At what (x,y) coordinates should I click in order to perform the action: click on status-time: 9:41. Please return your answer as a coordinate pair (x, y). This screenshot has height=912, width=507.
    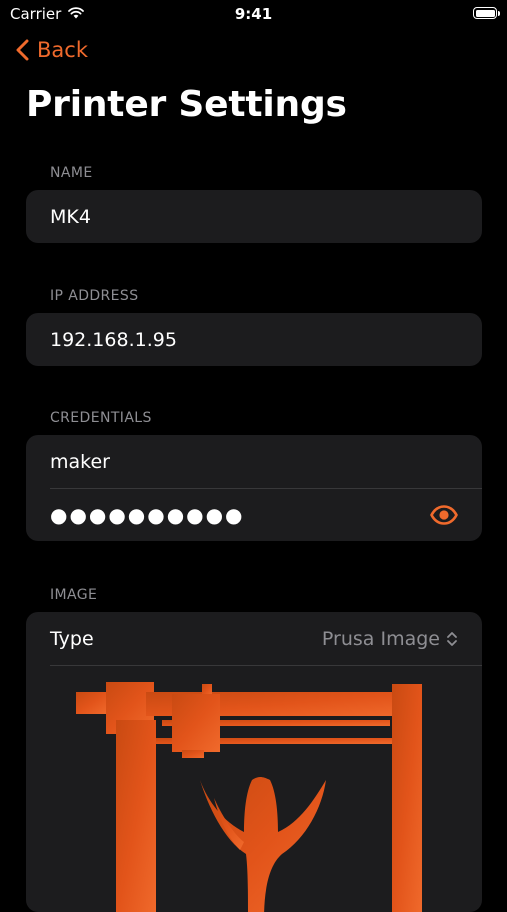
    Looking at the image, I should click on (253, 14).